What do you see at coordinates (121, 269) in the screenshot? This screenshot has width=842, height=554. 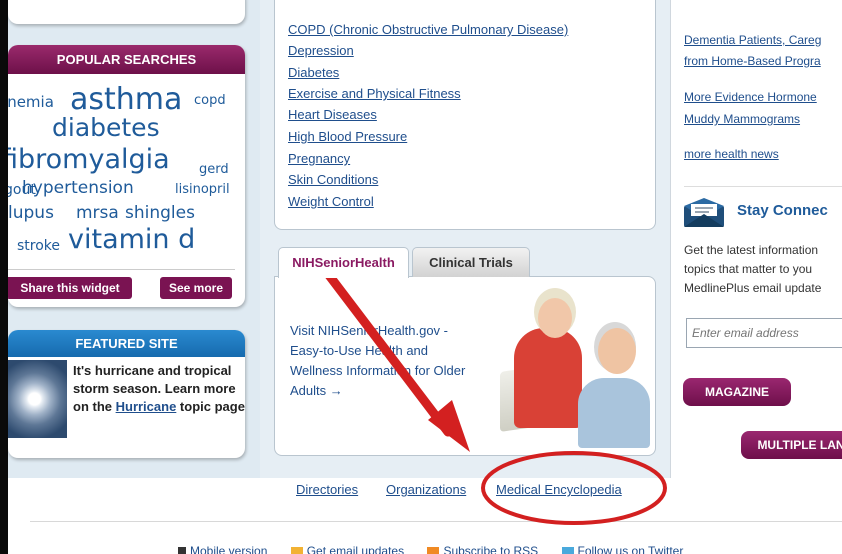 I see `widget-divider` at bounding box center [121, 269].